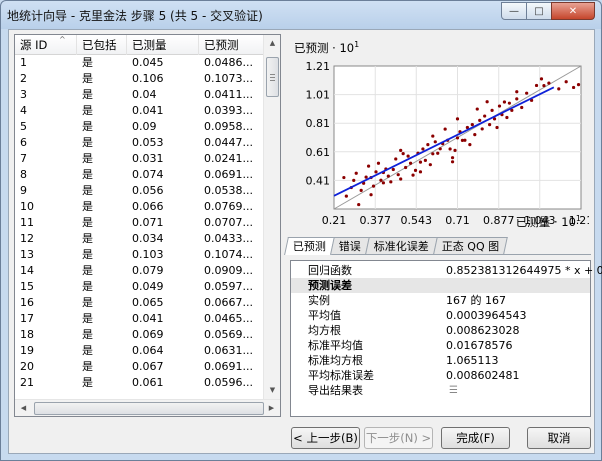  I want to click on statistic-label: 平均标准误差, so click(341, 375).